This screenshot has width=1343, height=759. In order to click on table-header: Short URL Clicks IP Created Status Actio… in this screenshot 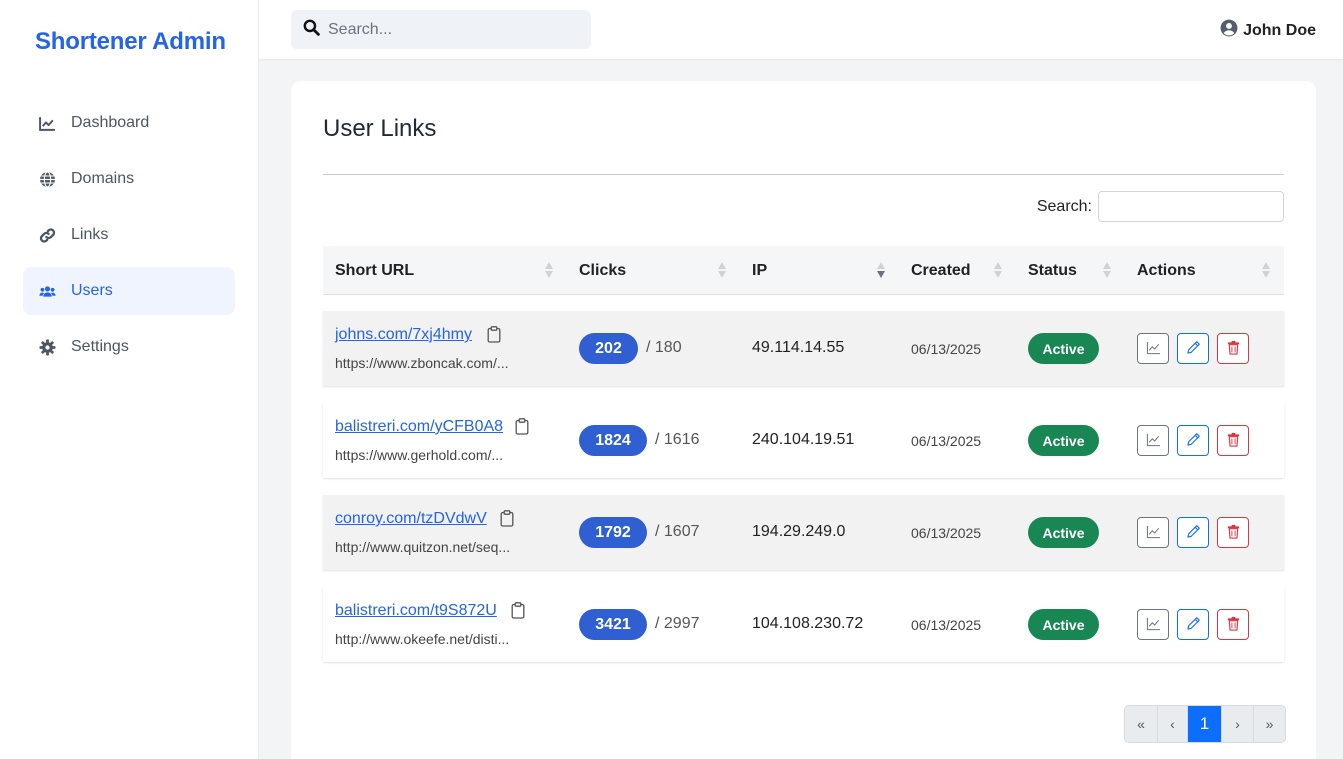, I will do `click(803, 270)`.